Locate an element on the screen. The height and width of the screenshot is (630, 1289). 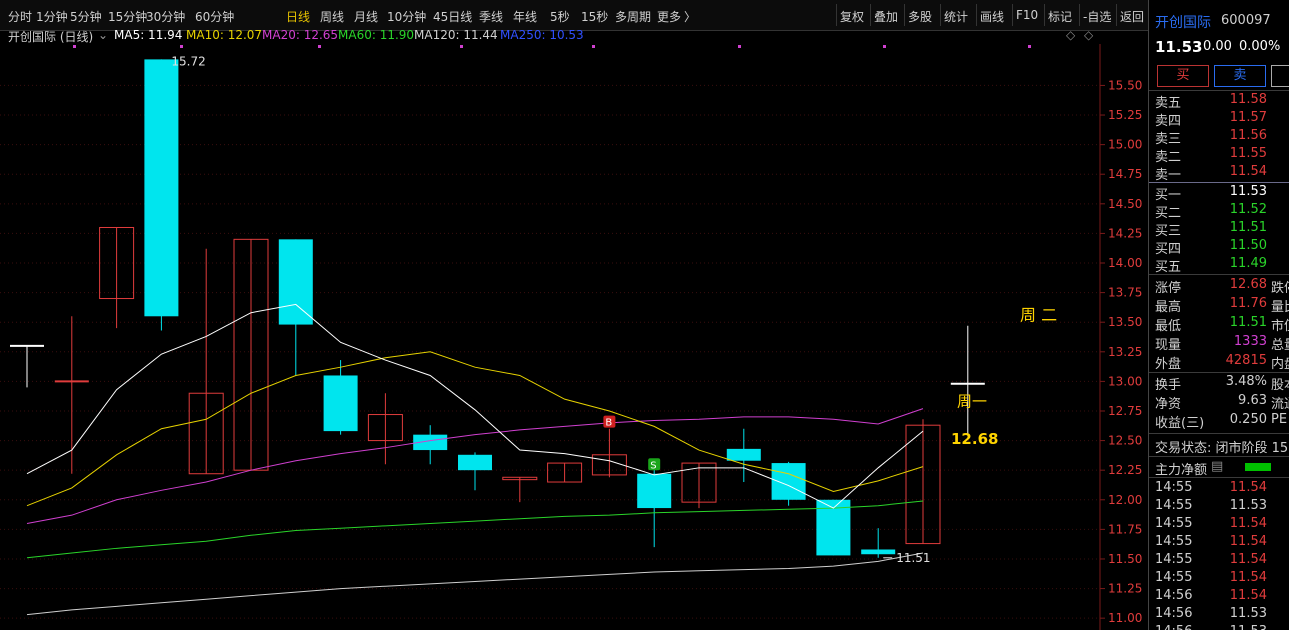
period-tab: 5分钟 is located at coordinates (86, 16).